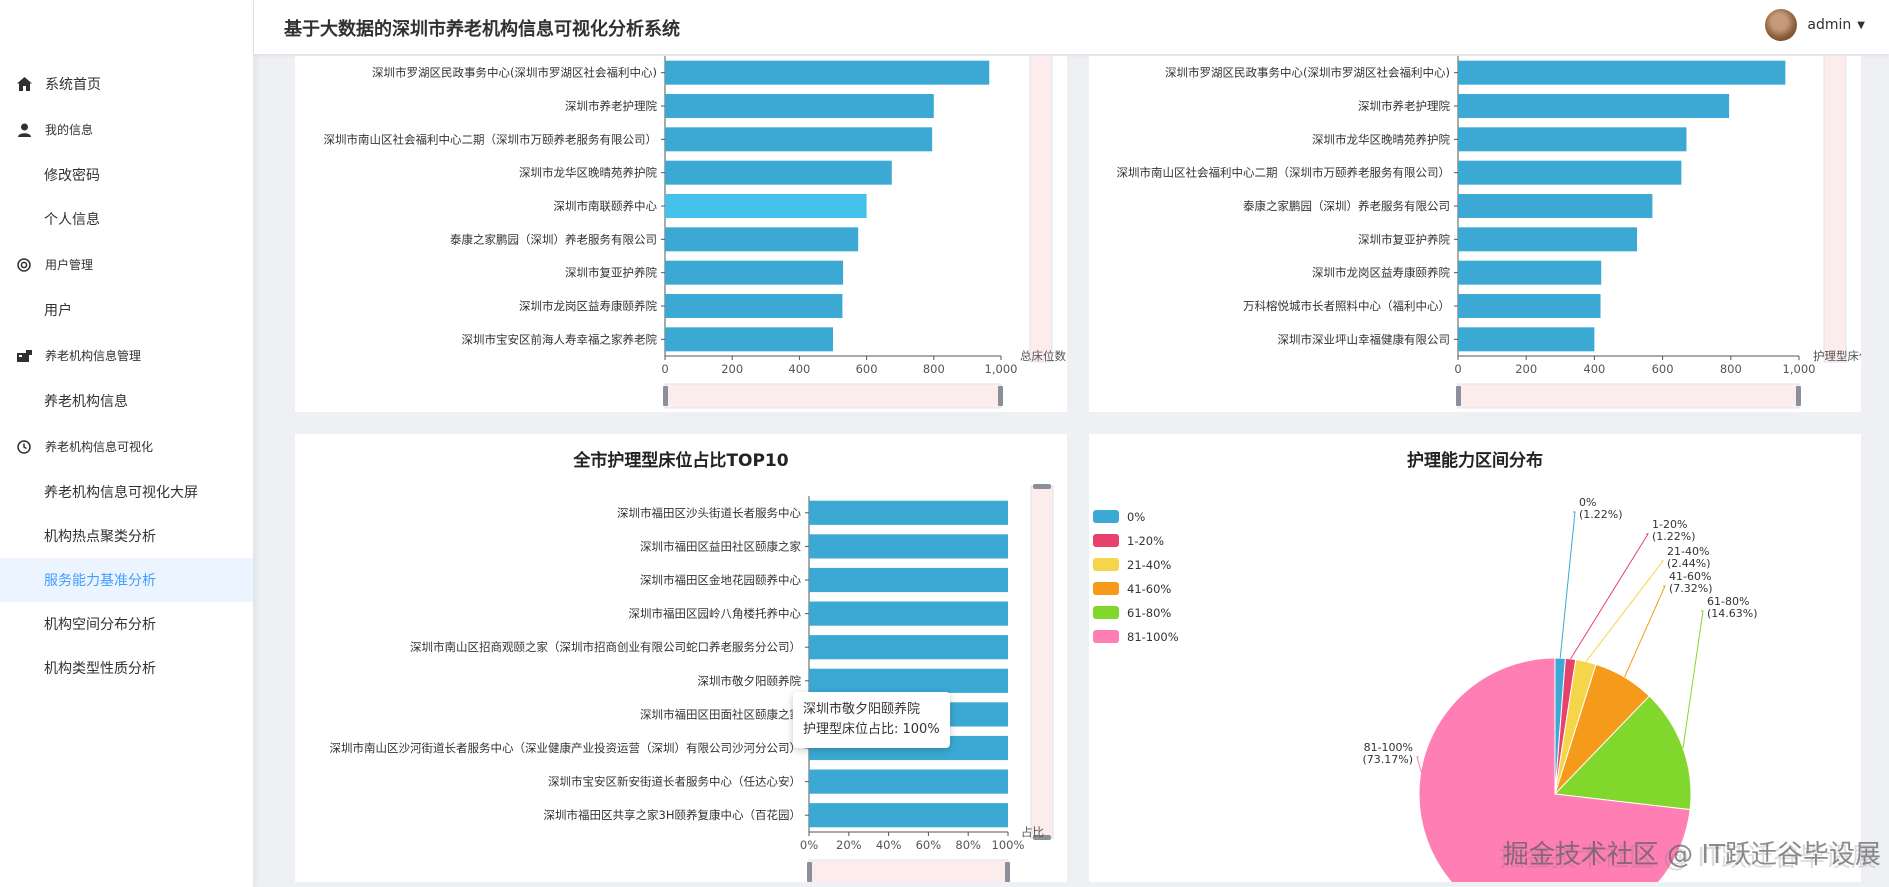 This screenshot has height=887, width=1889. I want to click on menu-label: 机构空间分布分析, so click(100, 625).